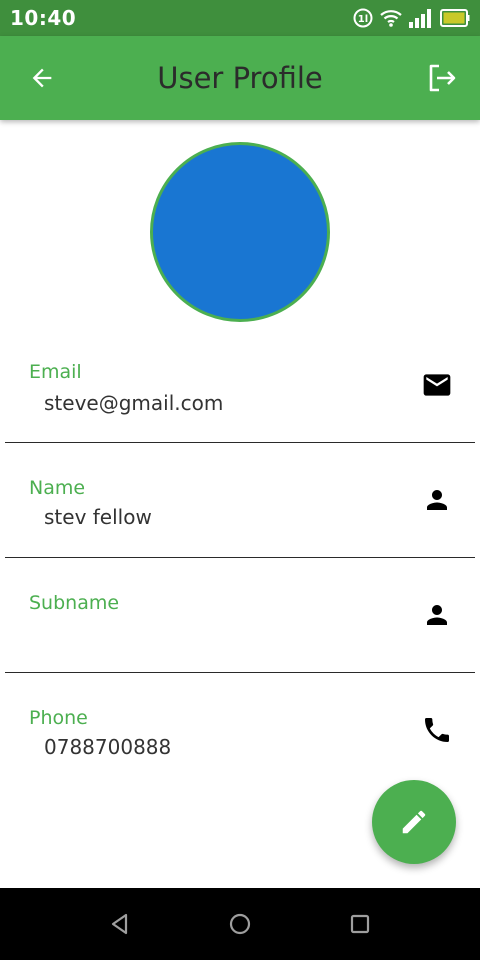  I want to click on edit-icon, so click(414, 822).